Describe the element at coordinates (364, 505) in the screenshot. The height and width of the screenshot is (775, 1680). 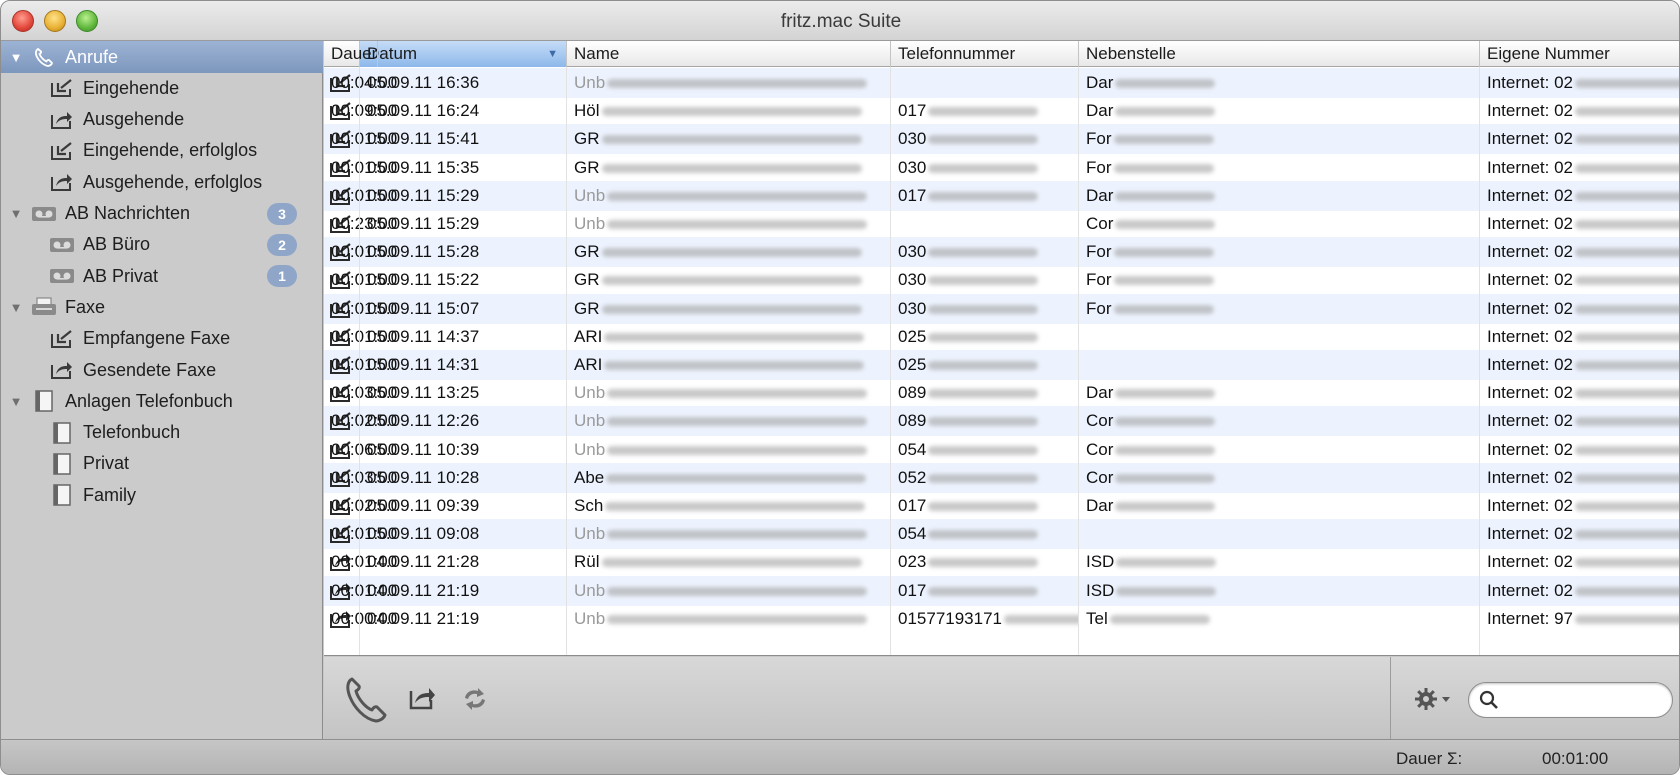
I see `cell-text: 00:02:00` at that location.